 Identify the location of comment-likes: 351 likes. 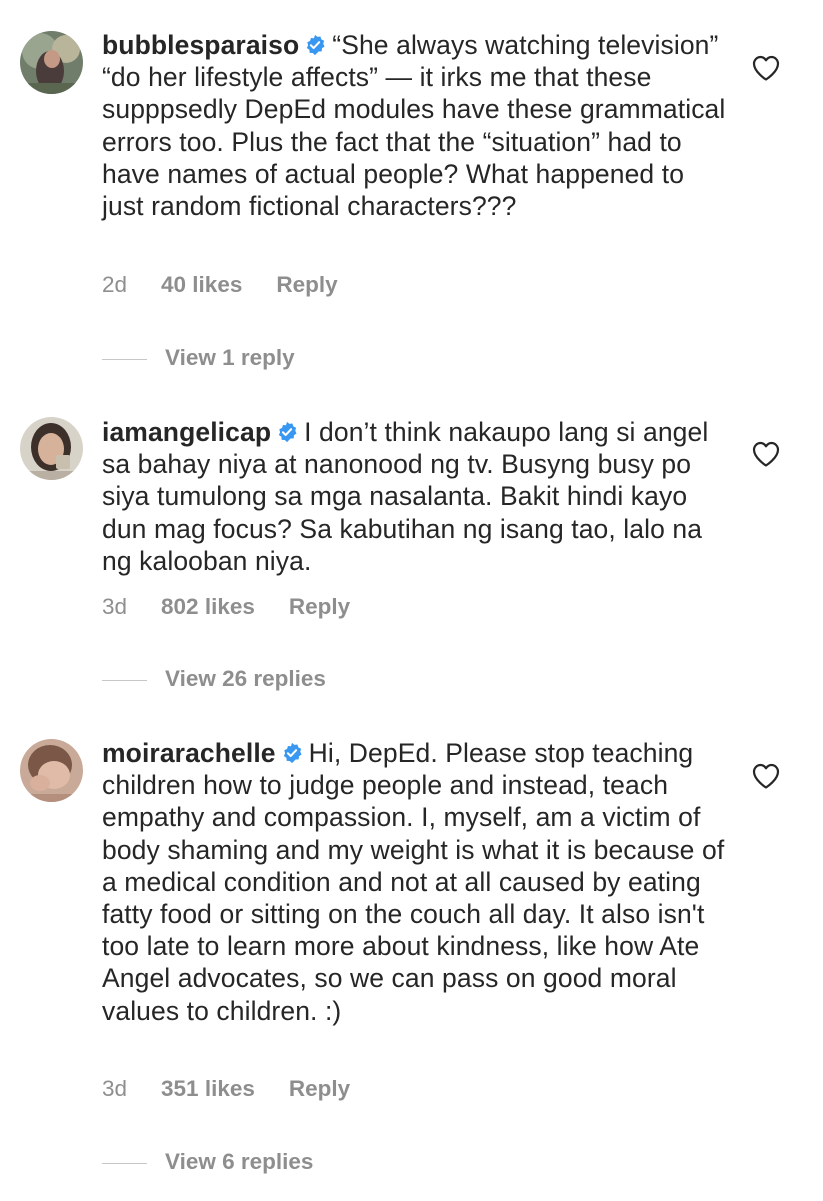
(208, 1089).